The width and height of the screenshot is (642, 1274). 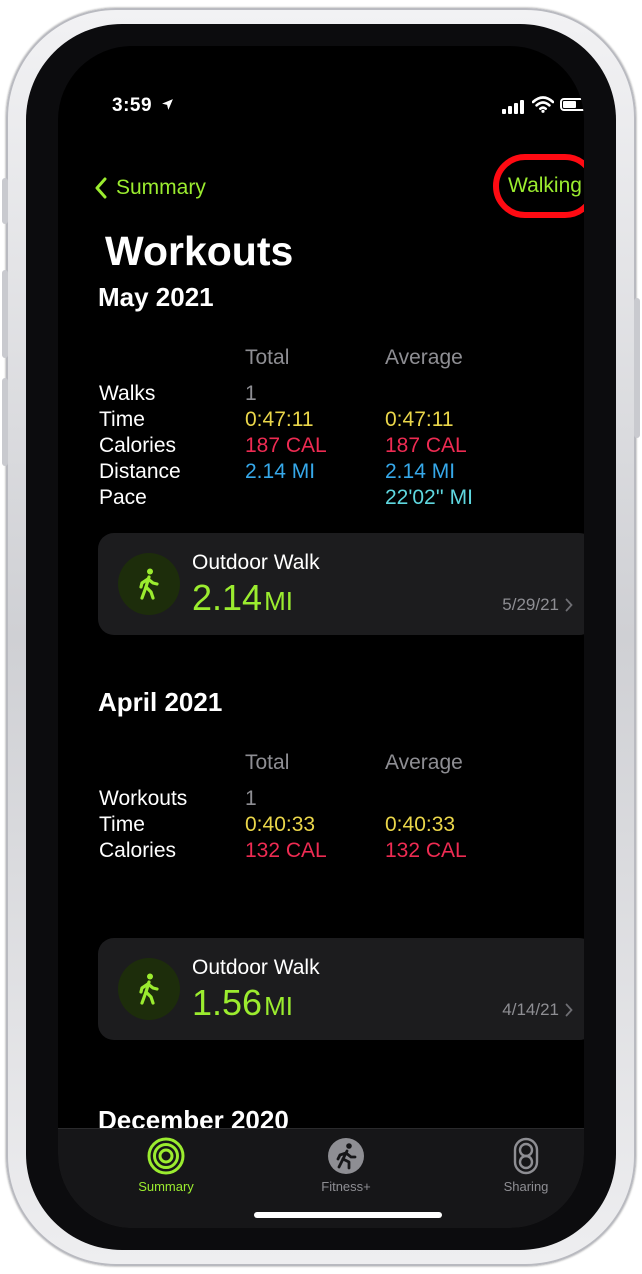 What do you see at coordinates (138, 850) in the screenshot?
I see `stat-label-calories-april: Calories` at bounding box center [138, 850].